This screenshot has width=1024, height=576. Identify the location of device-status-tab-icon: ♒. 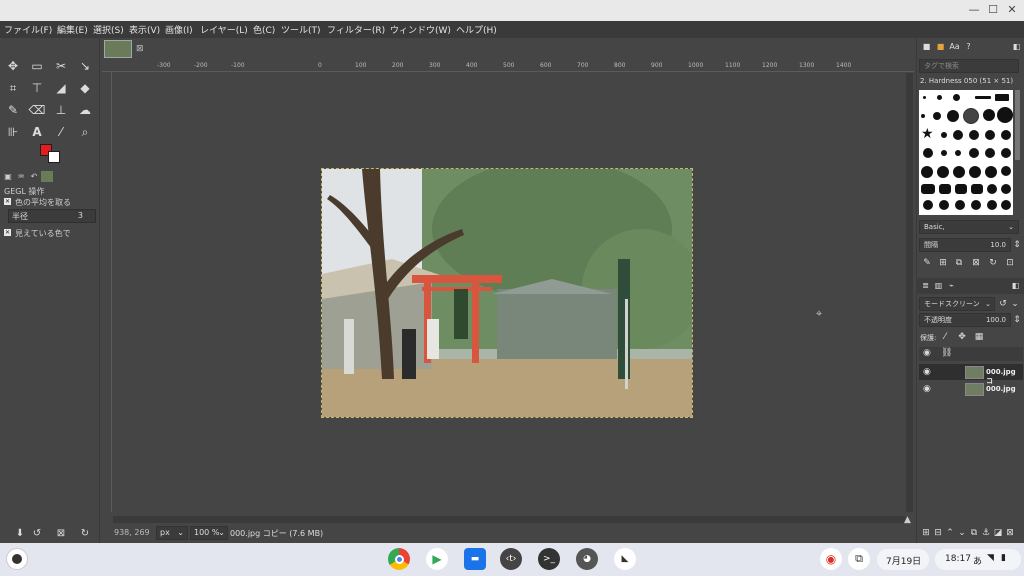
(21, 176).